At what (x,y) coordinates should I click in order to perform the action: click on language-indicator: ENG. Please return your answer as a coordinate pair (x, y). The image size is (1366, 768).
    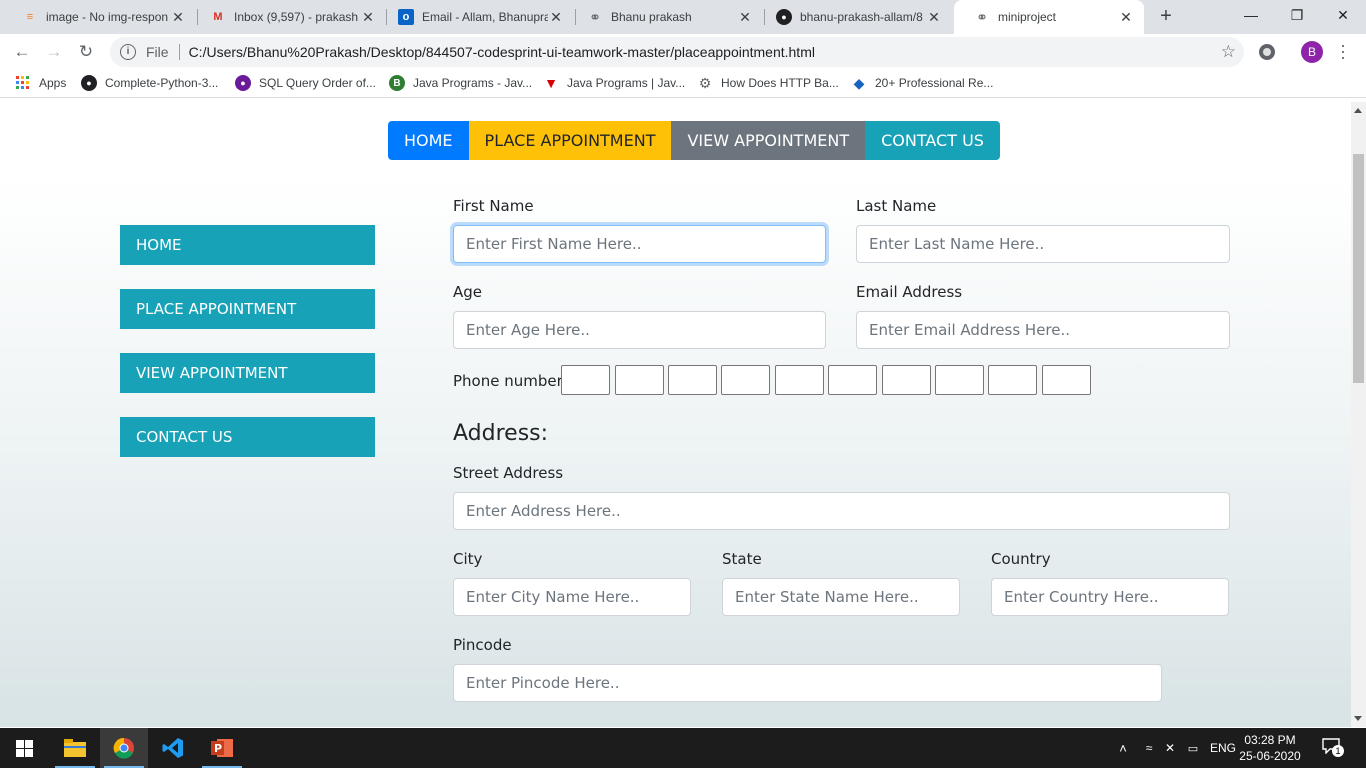
    Looking at the image, I should click on (1223, 748).